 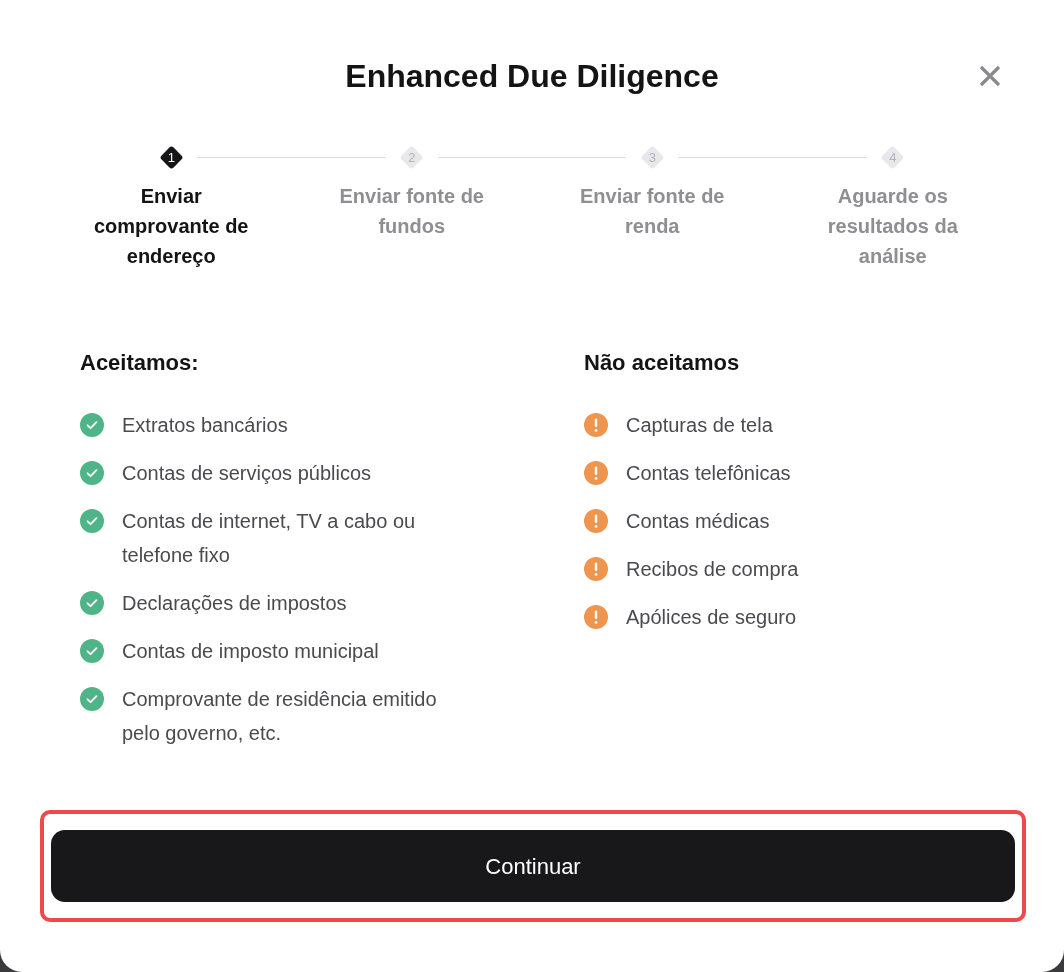 I want to click on step-label: Enviar fonte de renda, so click(x=652, y=211).